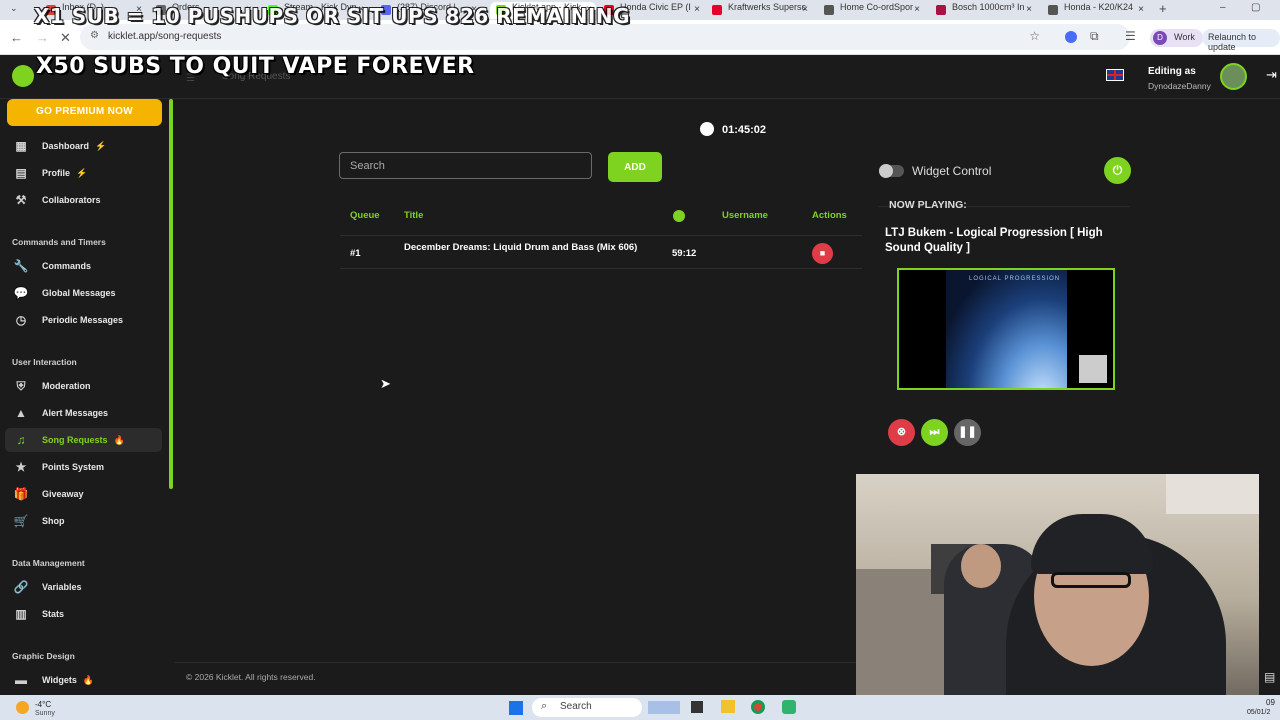 Image resolution: width=1280 pixels, height=720 pixels. I want to click on column-header-title: Title, so click(414, 215).